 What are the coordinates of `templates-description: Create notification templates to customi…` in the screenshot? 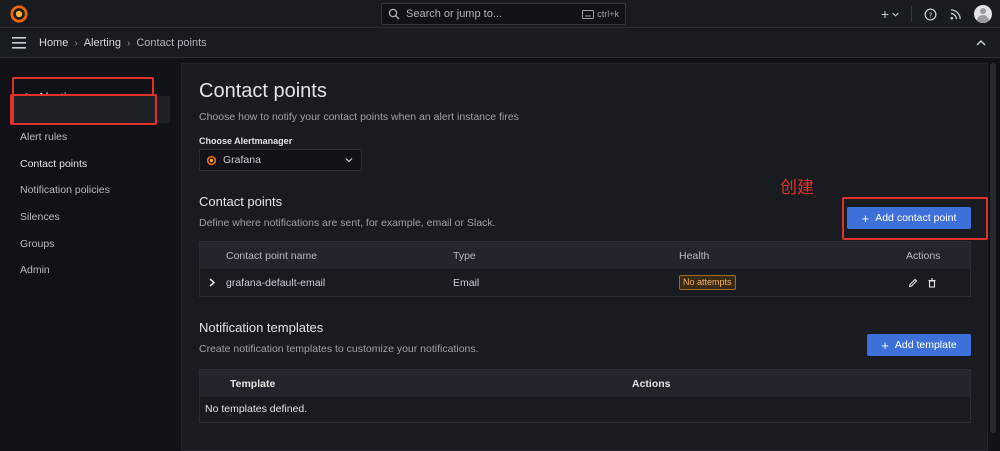 It's located at (339, 349).